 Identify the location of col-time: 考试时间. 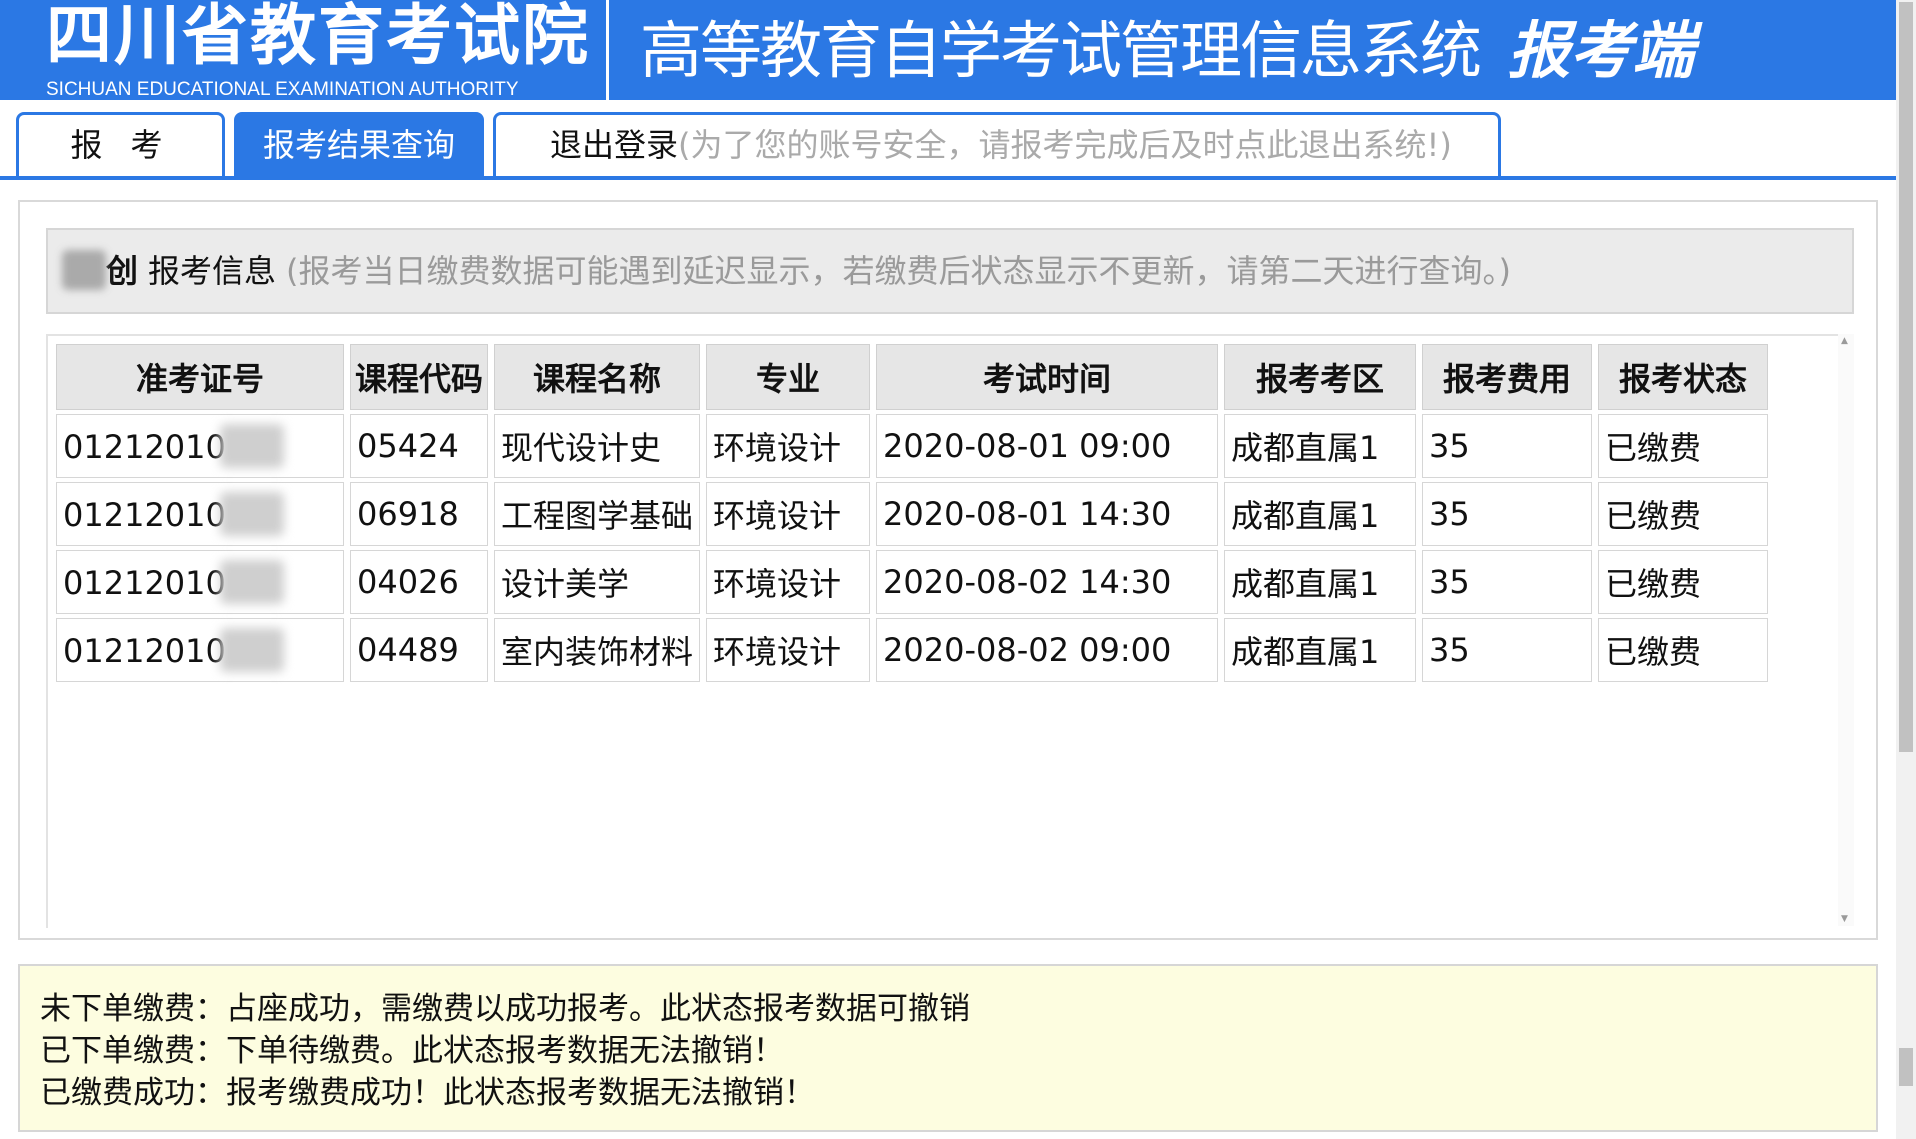
(1047, 377).